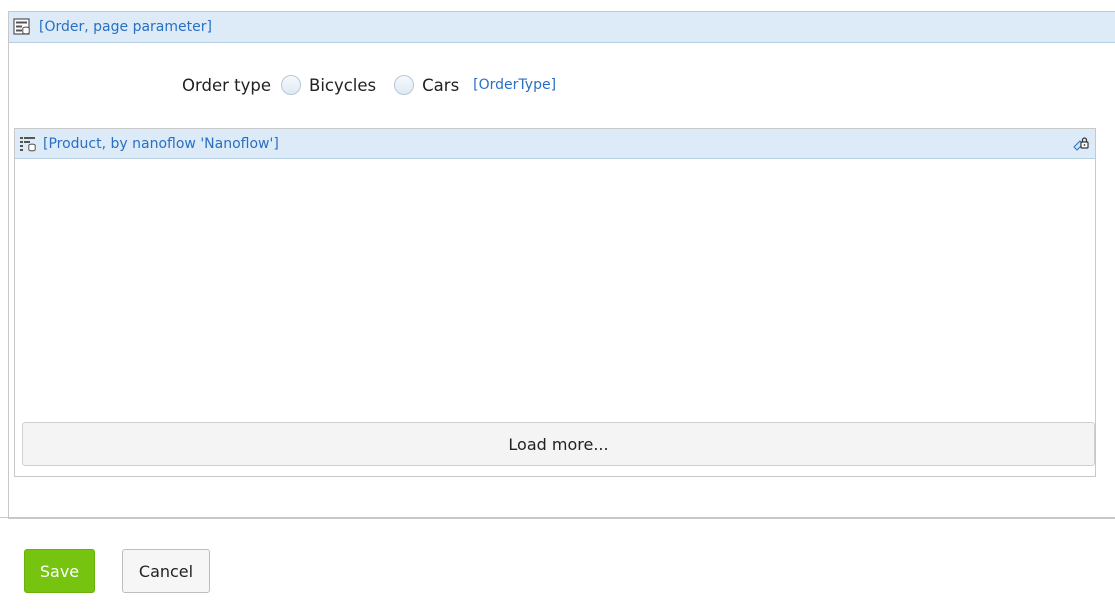  I want to click on order-type-attribute: [OrderType], so click(515, 85).